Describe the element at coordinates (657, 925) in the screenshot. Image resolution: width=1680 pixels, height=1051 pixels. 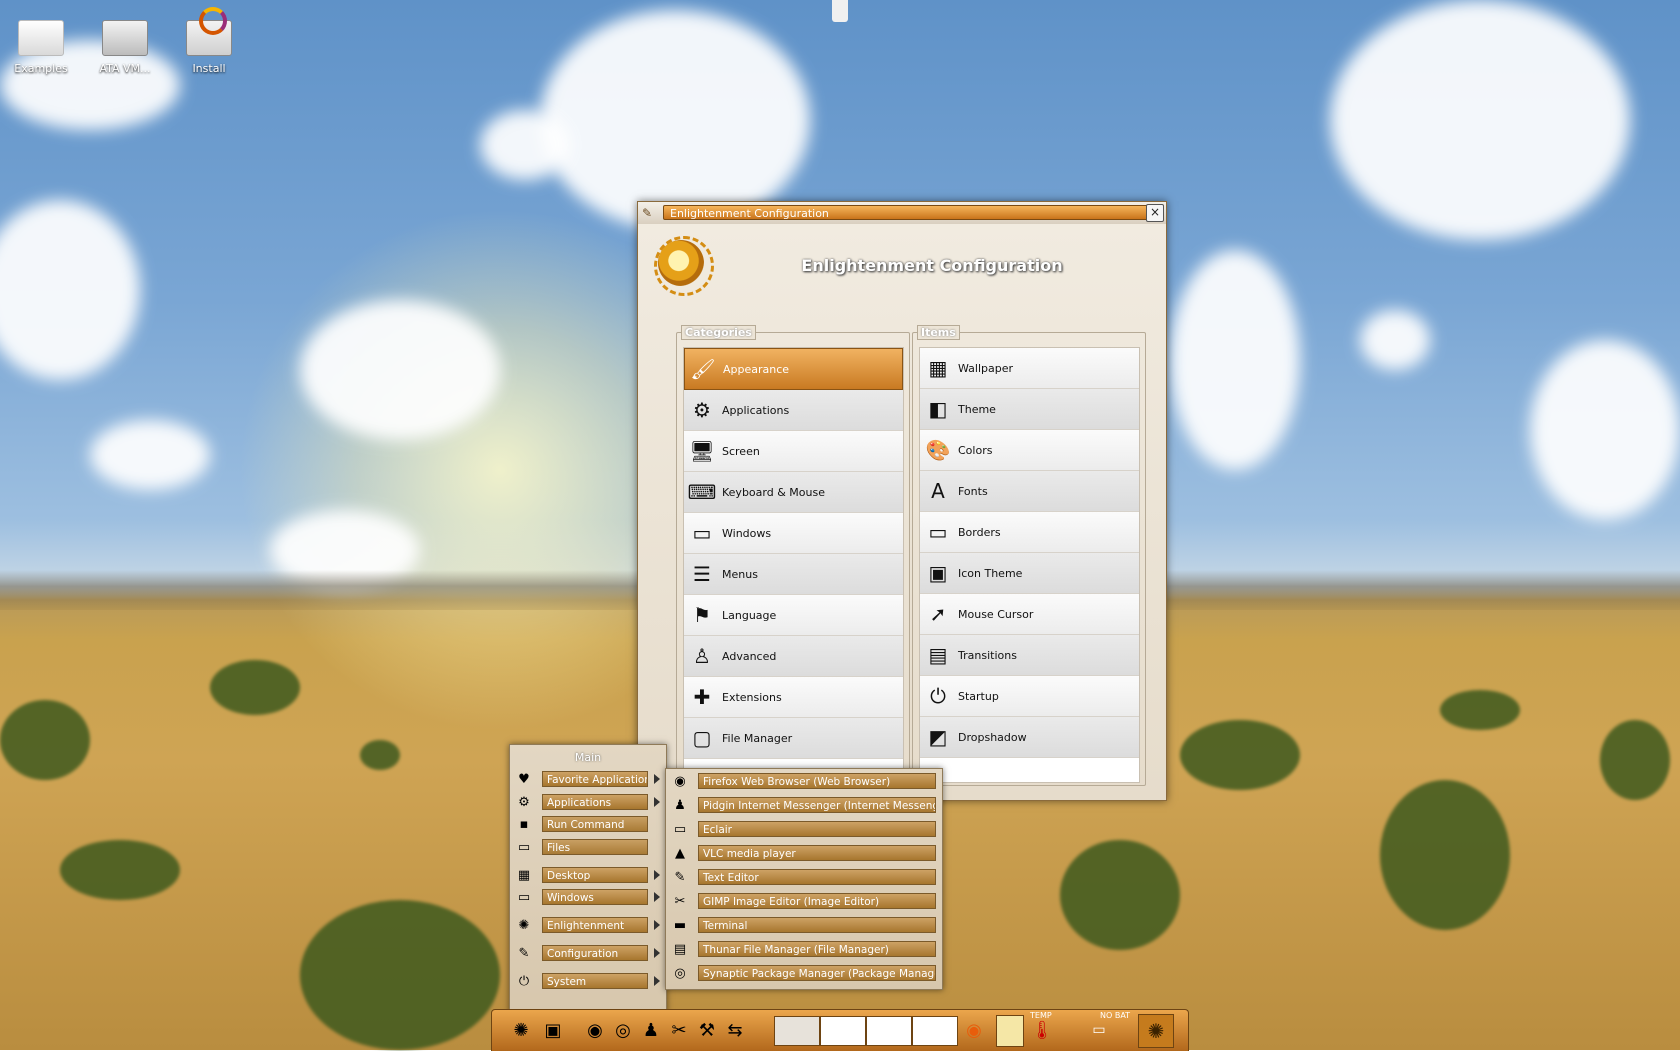
I see `submenu-arrow-icon` at that location.